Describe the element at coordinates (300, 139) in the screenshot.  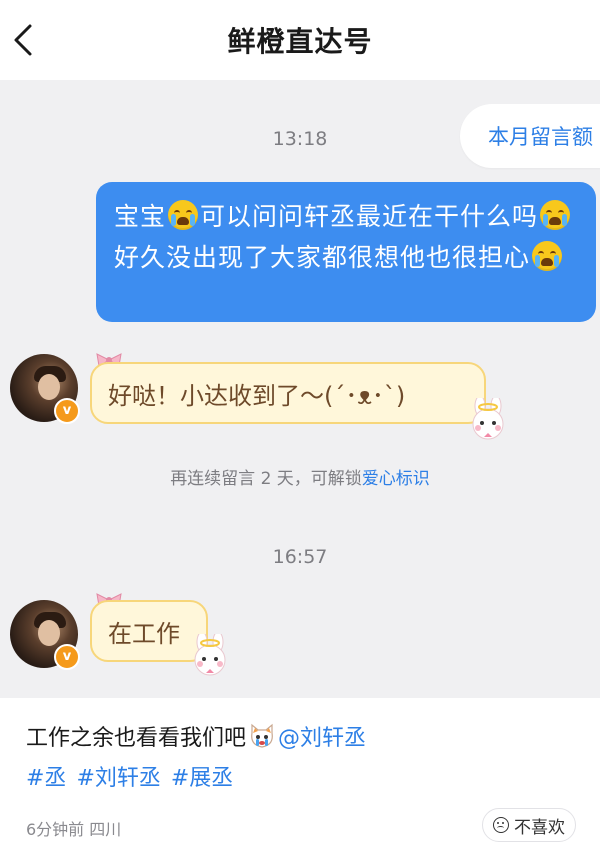
I see `timestamp: 13:18` at that location.